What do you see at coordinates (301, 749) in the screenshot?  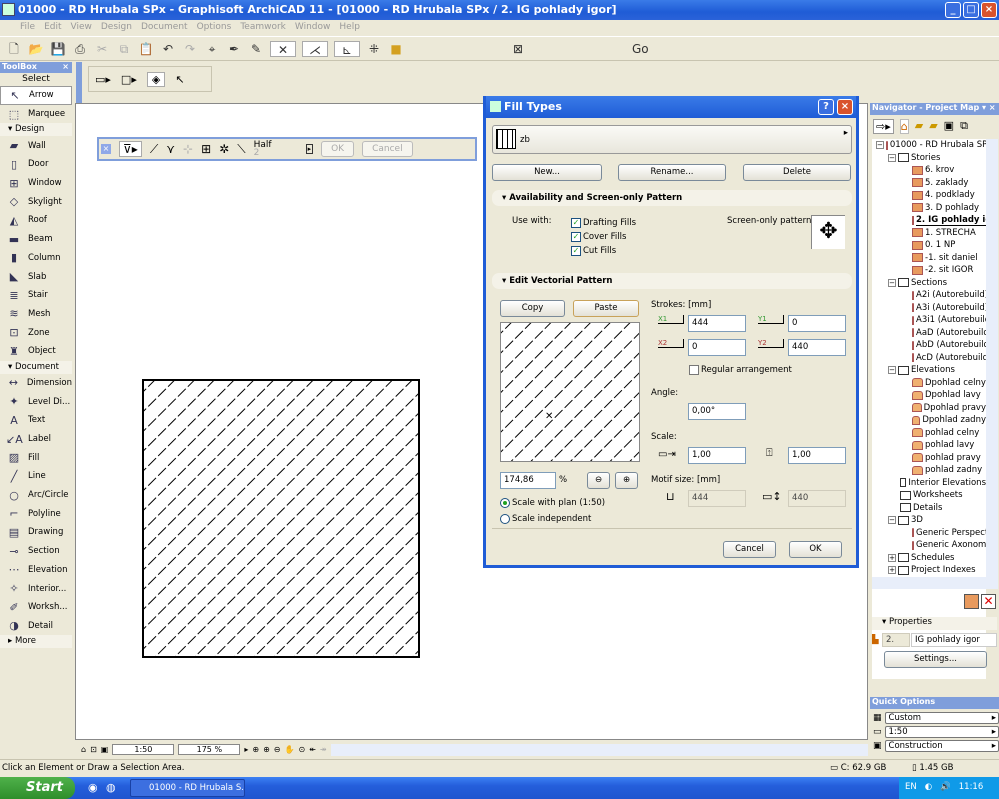 I see `fit-in-window-icon: ⊙` at bounding box center [301, 749].